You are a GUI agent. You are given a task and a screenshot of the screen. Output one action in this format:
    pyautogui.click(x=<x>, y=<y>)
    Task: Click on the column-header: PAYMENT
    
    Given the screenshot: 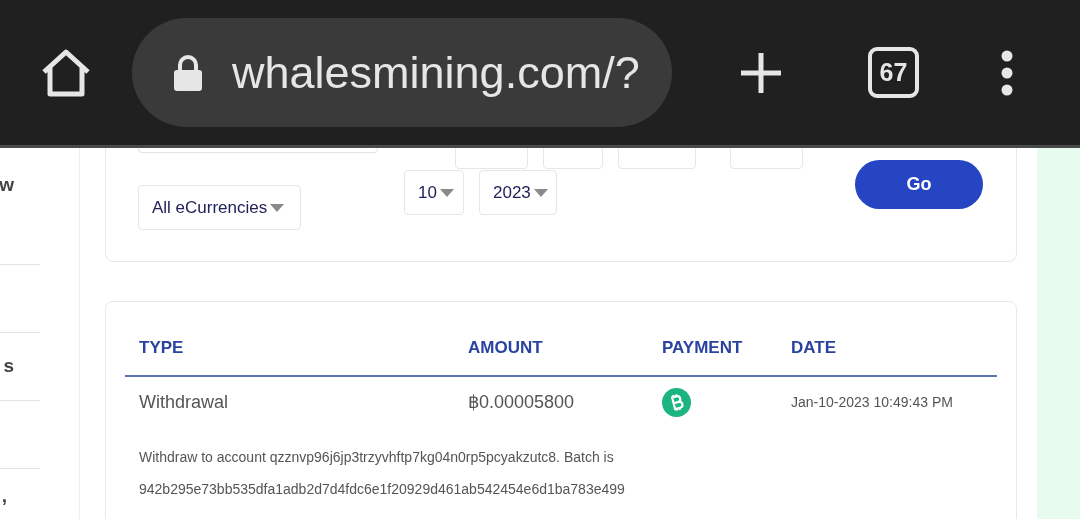 What is the action you would take?
    pyautogui.click(x=712, y=349)
    